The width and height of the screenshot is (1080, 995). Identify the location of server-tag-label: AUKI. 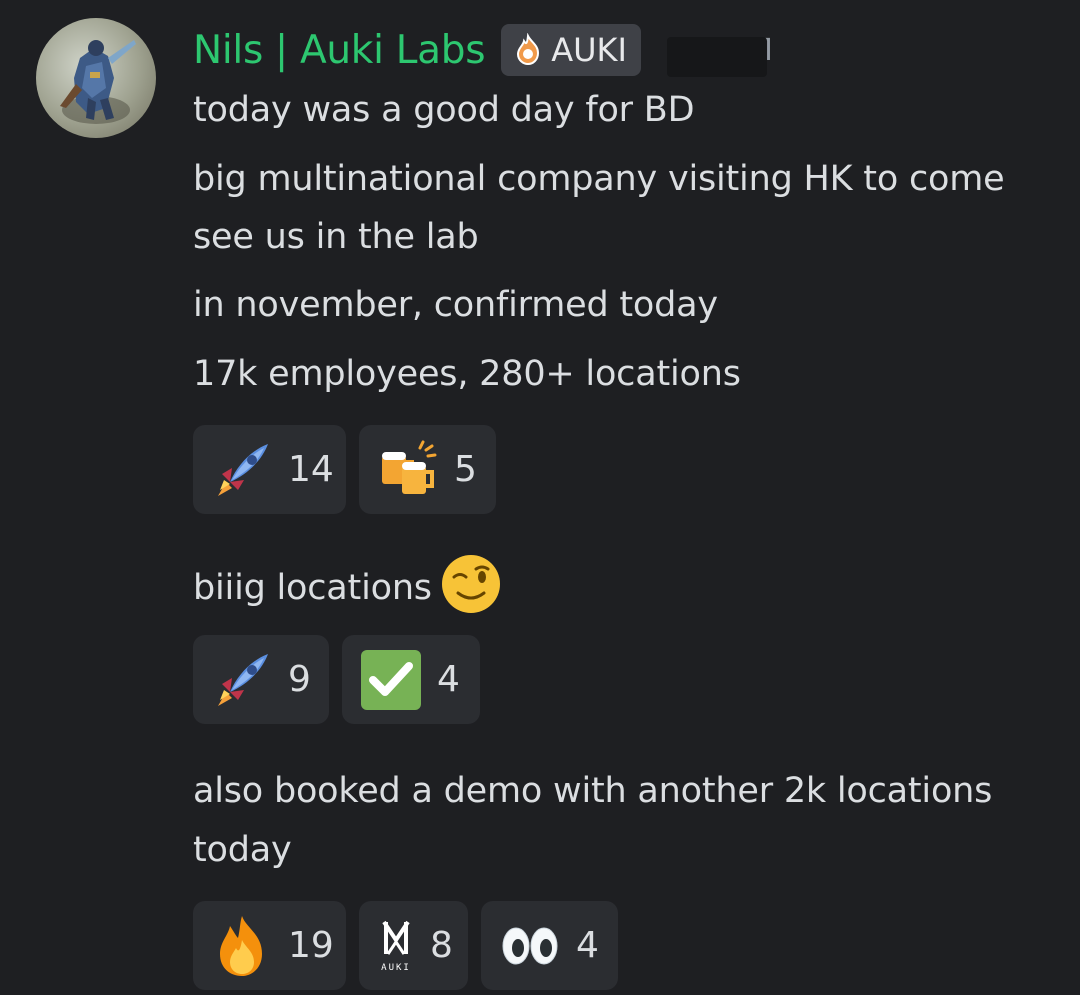
(589, 50).